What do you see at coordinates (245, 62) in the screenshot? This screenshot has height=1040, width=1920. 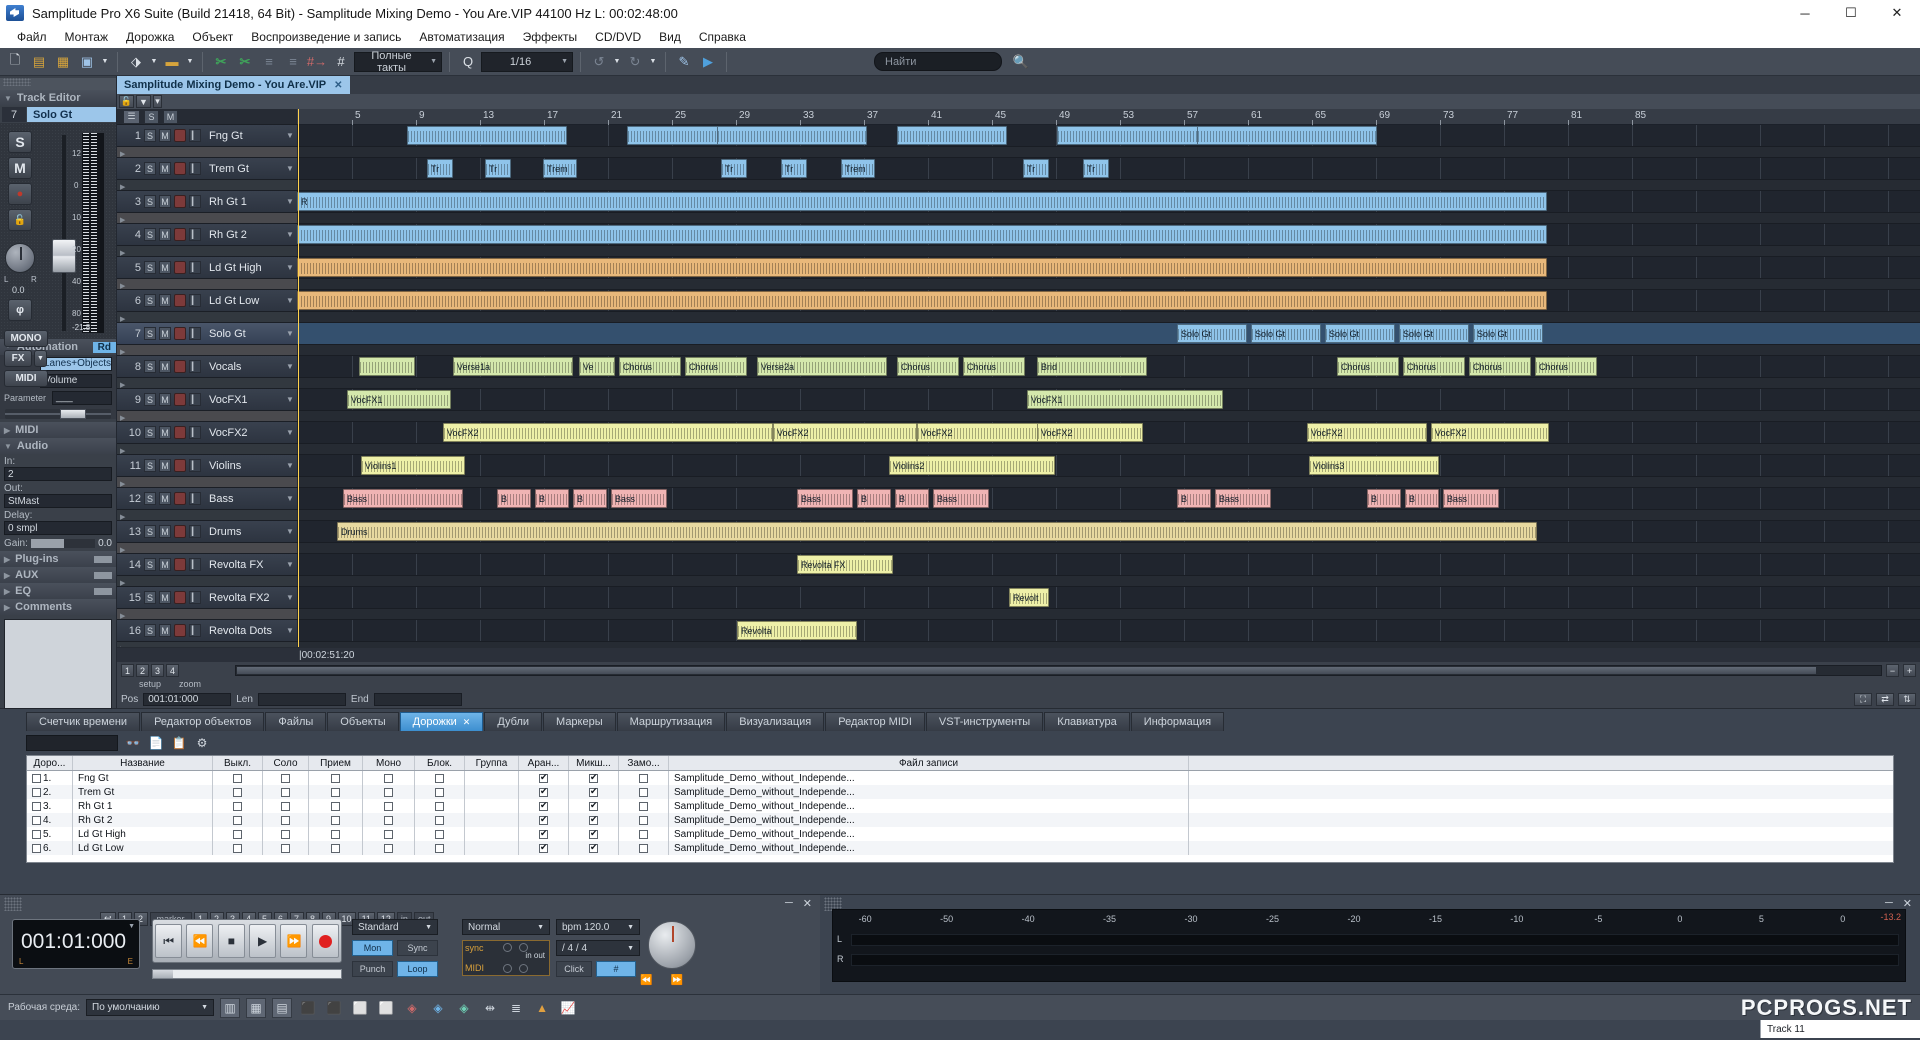 I see `split-icon: ✂` at bounding box center [245, 62].